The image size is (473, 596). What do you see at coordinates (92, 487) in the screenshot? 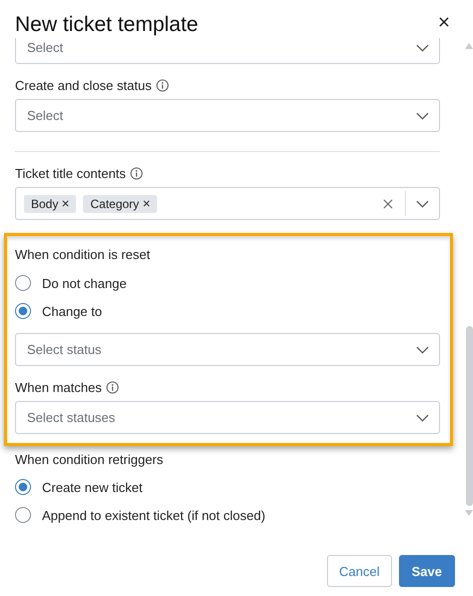
I see `radio-label: Create new ticket` at bounding box center [92, 487].